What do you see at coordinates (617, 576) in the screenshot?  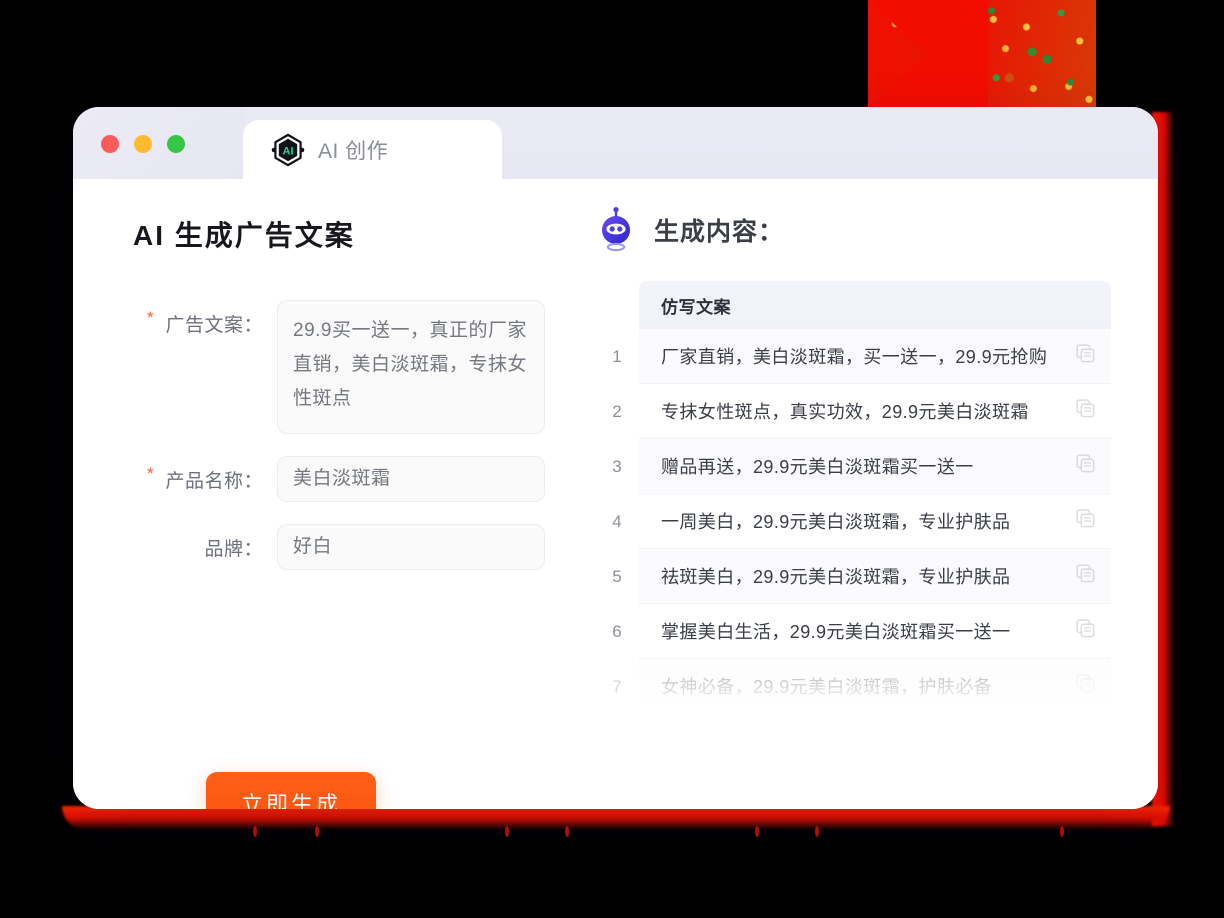 I see `row-number: 5` at bounding box center [617, 576].